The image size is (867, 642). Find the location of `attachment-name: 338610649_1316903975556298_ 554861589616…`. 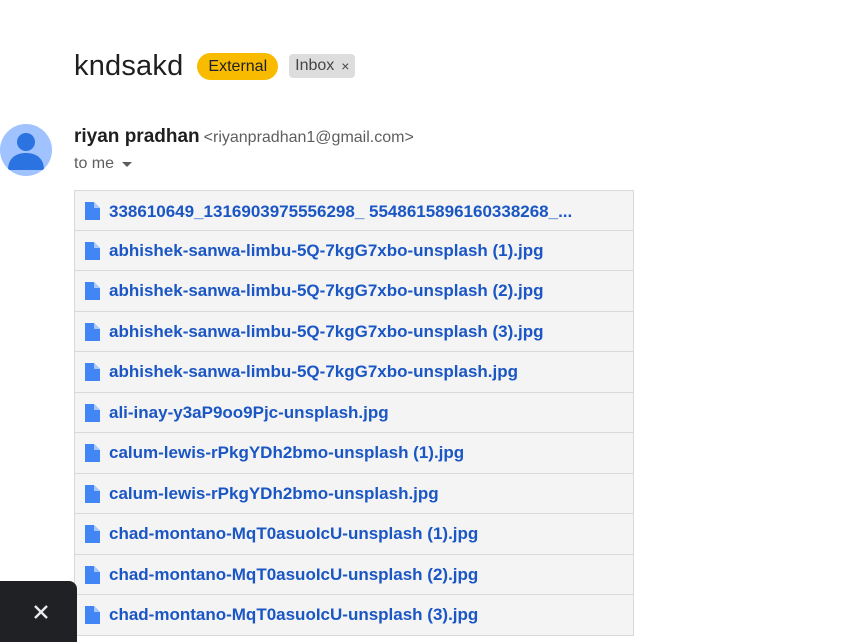

attachment-name: 338610649_1316903975556298_ 554861589616… is located at coordinates (356, 211).